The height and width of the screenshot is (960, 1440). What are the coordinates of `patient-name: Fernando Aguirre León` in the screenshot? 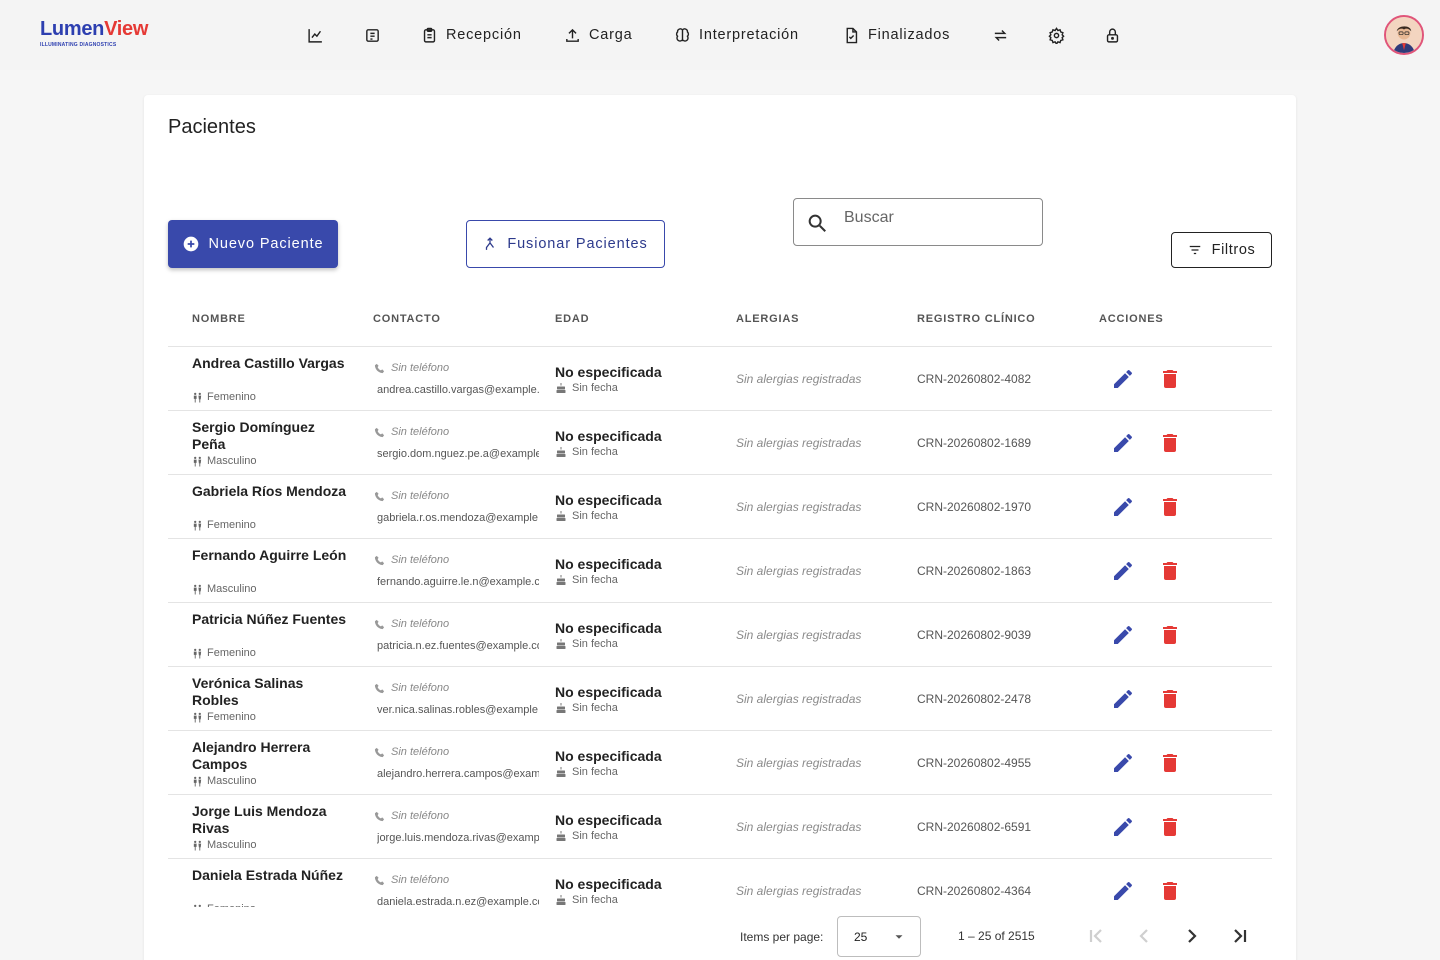 It's located at (269, 555).